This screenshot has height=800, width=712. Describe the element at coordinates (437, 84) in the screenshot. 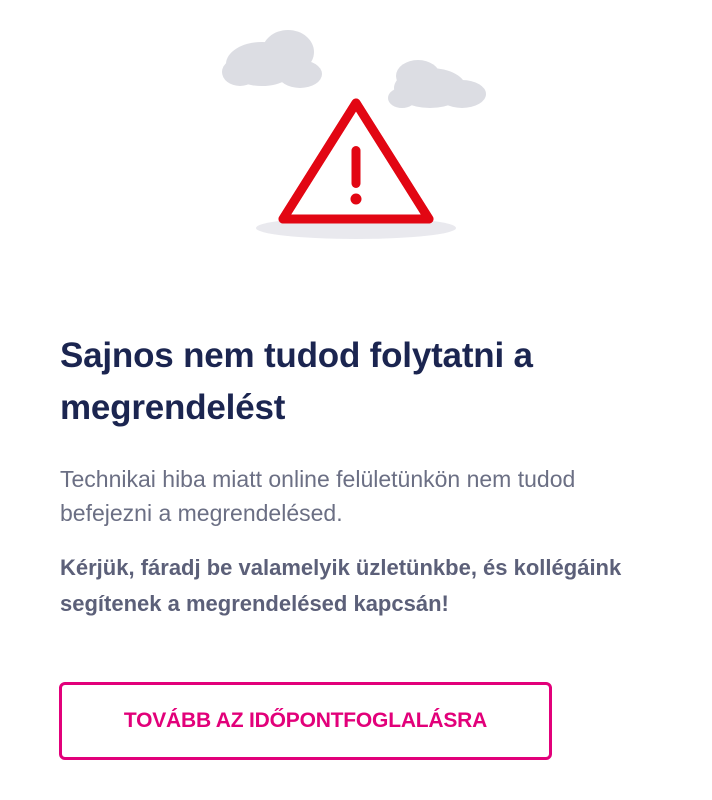

I see `cloud-right-icon` at that location.